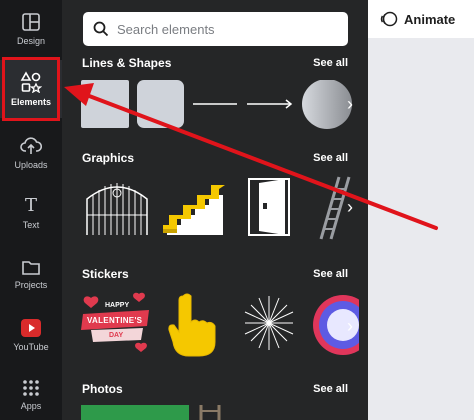  Describe the element at coordinates (193, 325) in the screenshot. I see `pointing-hand-sticker` at that location.